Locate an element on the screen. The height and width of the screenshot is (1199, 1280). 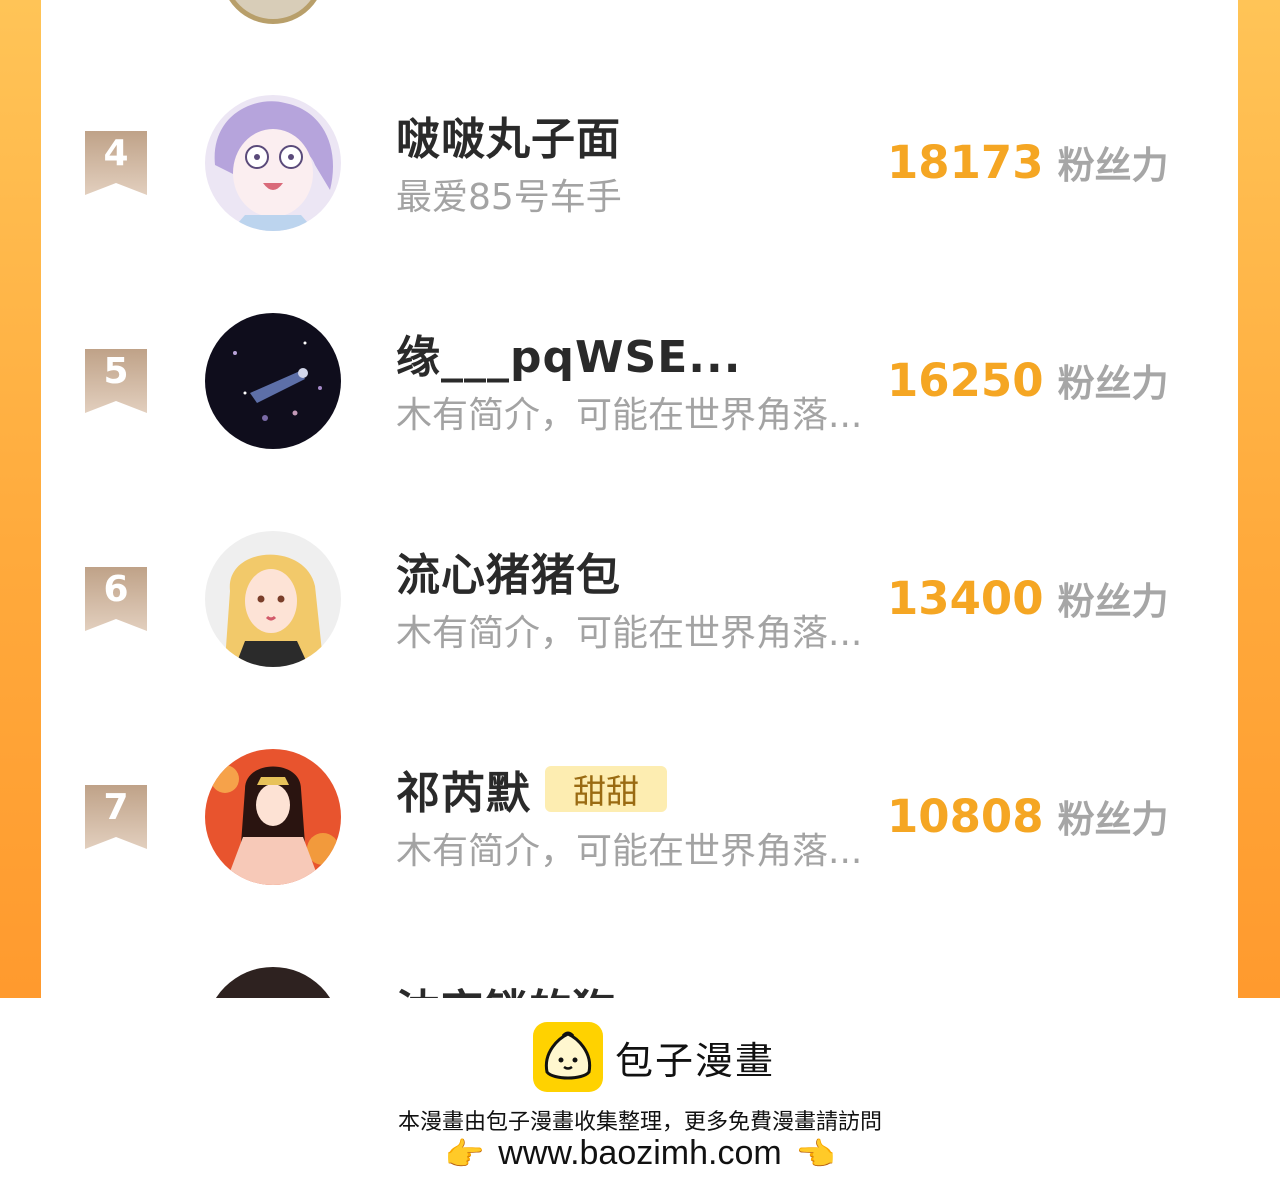
site-url-link: www.baozimh.com is located at coordinates (639, 1153).